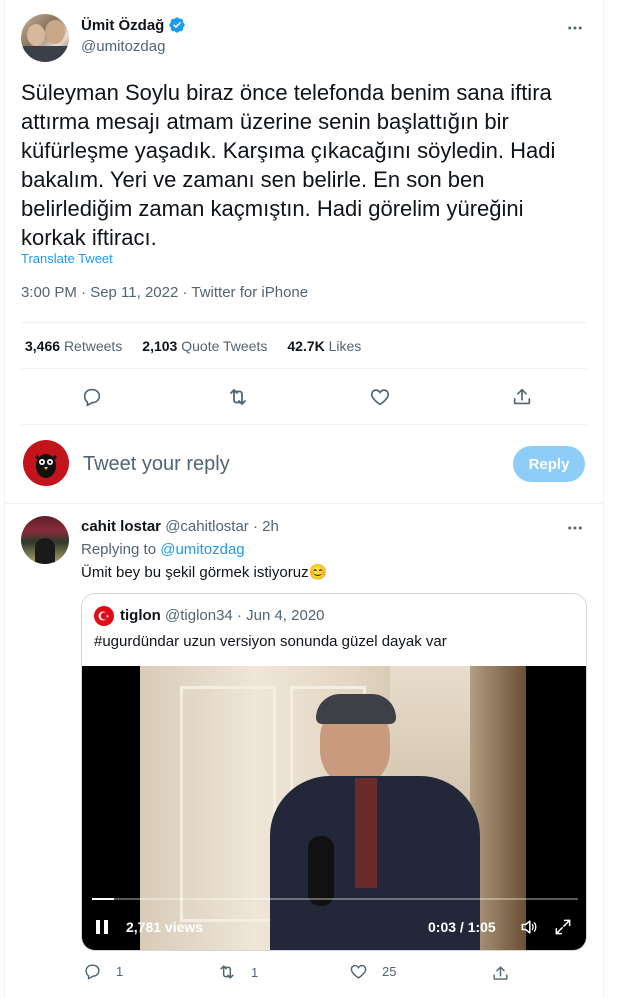 This screenshot has width=627, height=998. What do you see at coordinates (103, 899) in the screenshot?
I see `video-progress-fill` at bounding box center [103, 899].